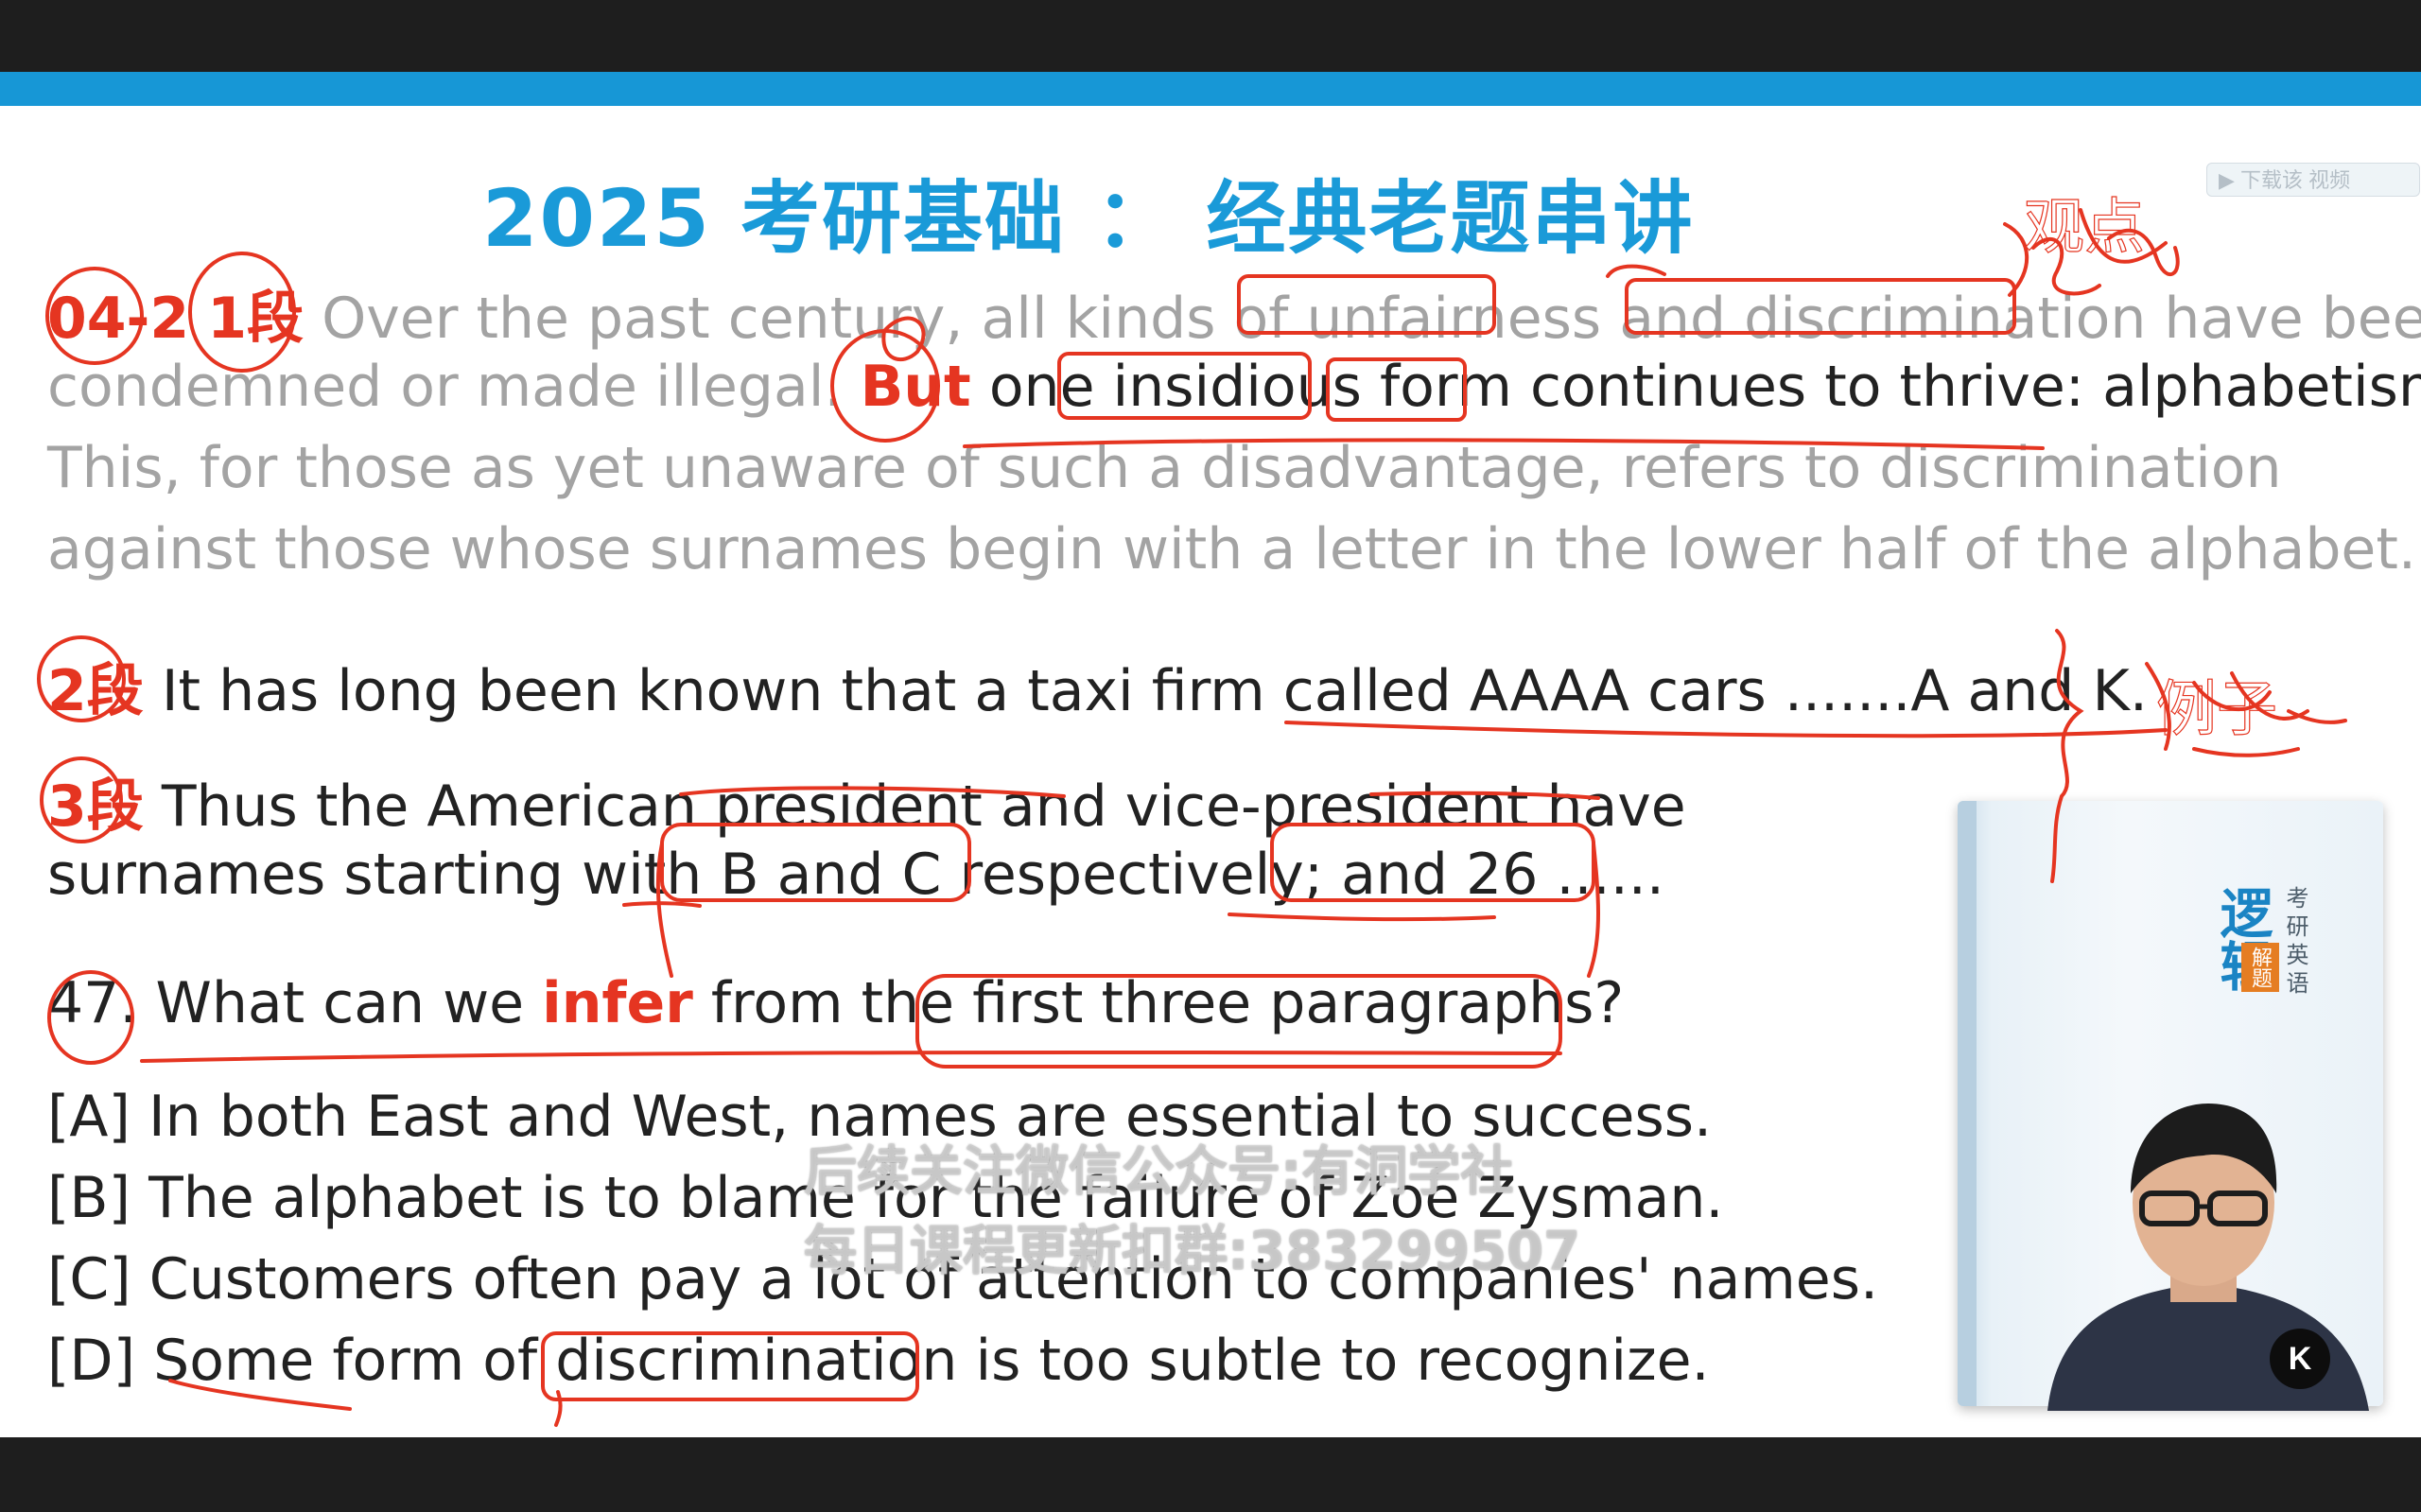 Image resolution: width=2421 pixels, height=1512 pixels. I want to click on option-label: [C], so click(89, 1279).